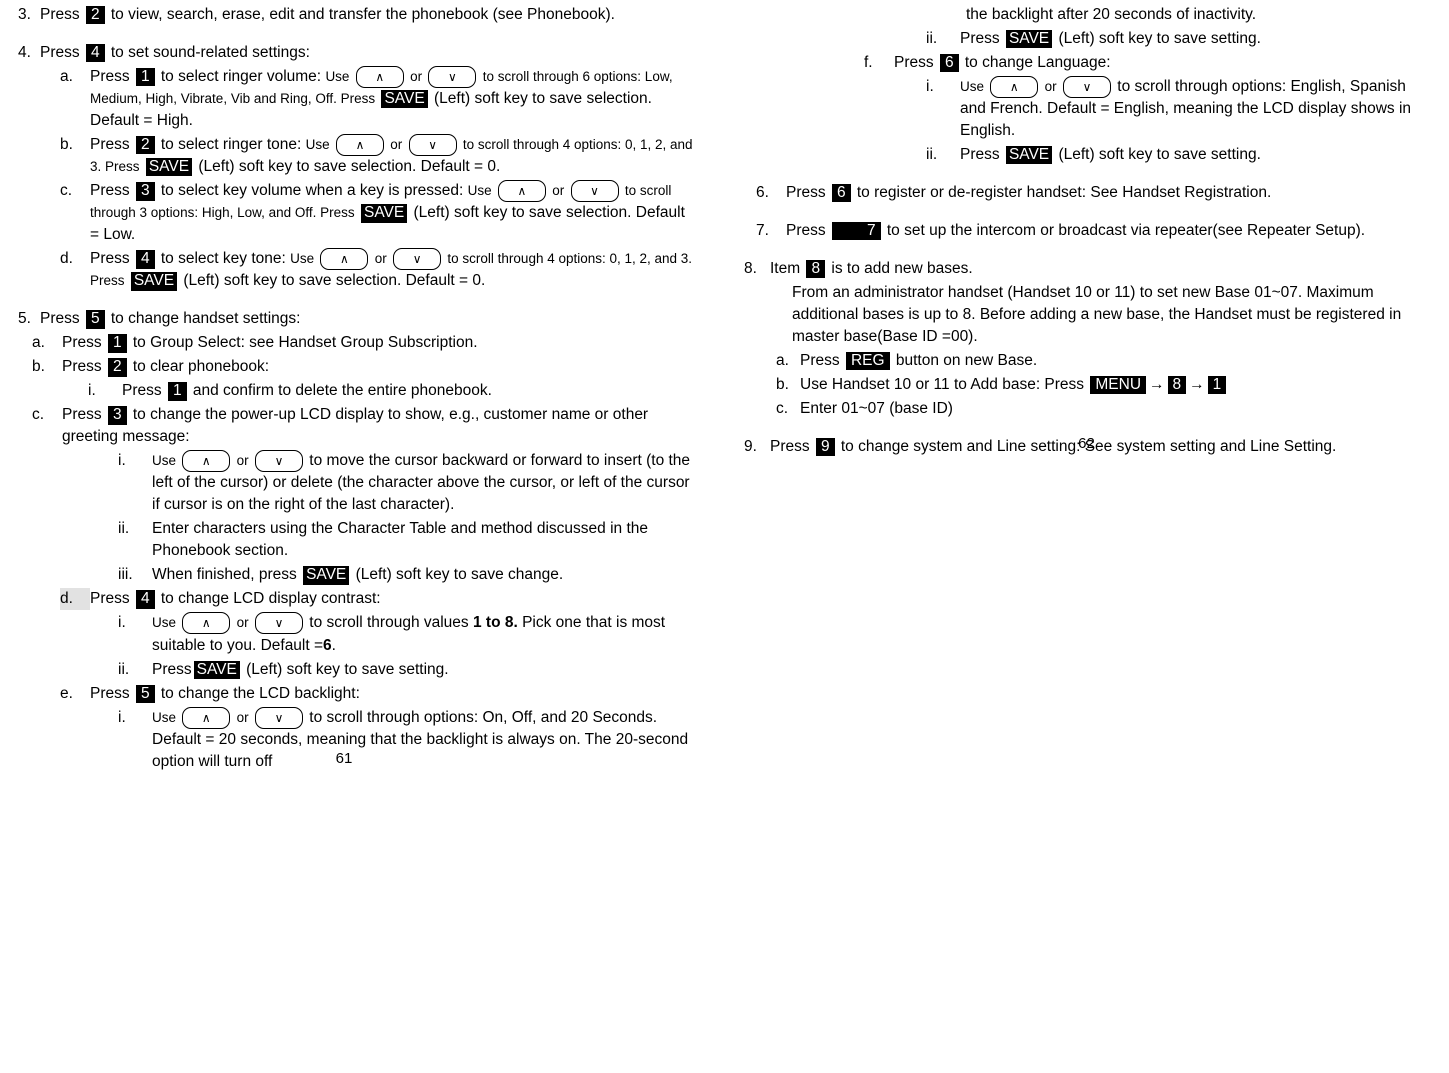 This screenshot has width=1449, height=1073. What do you see at coordinates (92, 391) in the screenshot?
I see `list-item-5b-i-label: i.` at bounding box center [92, 391].